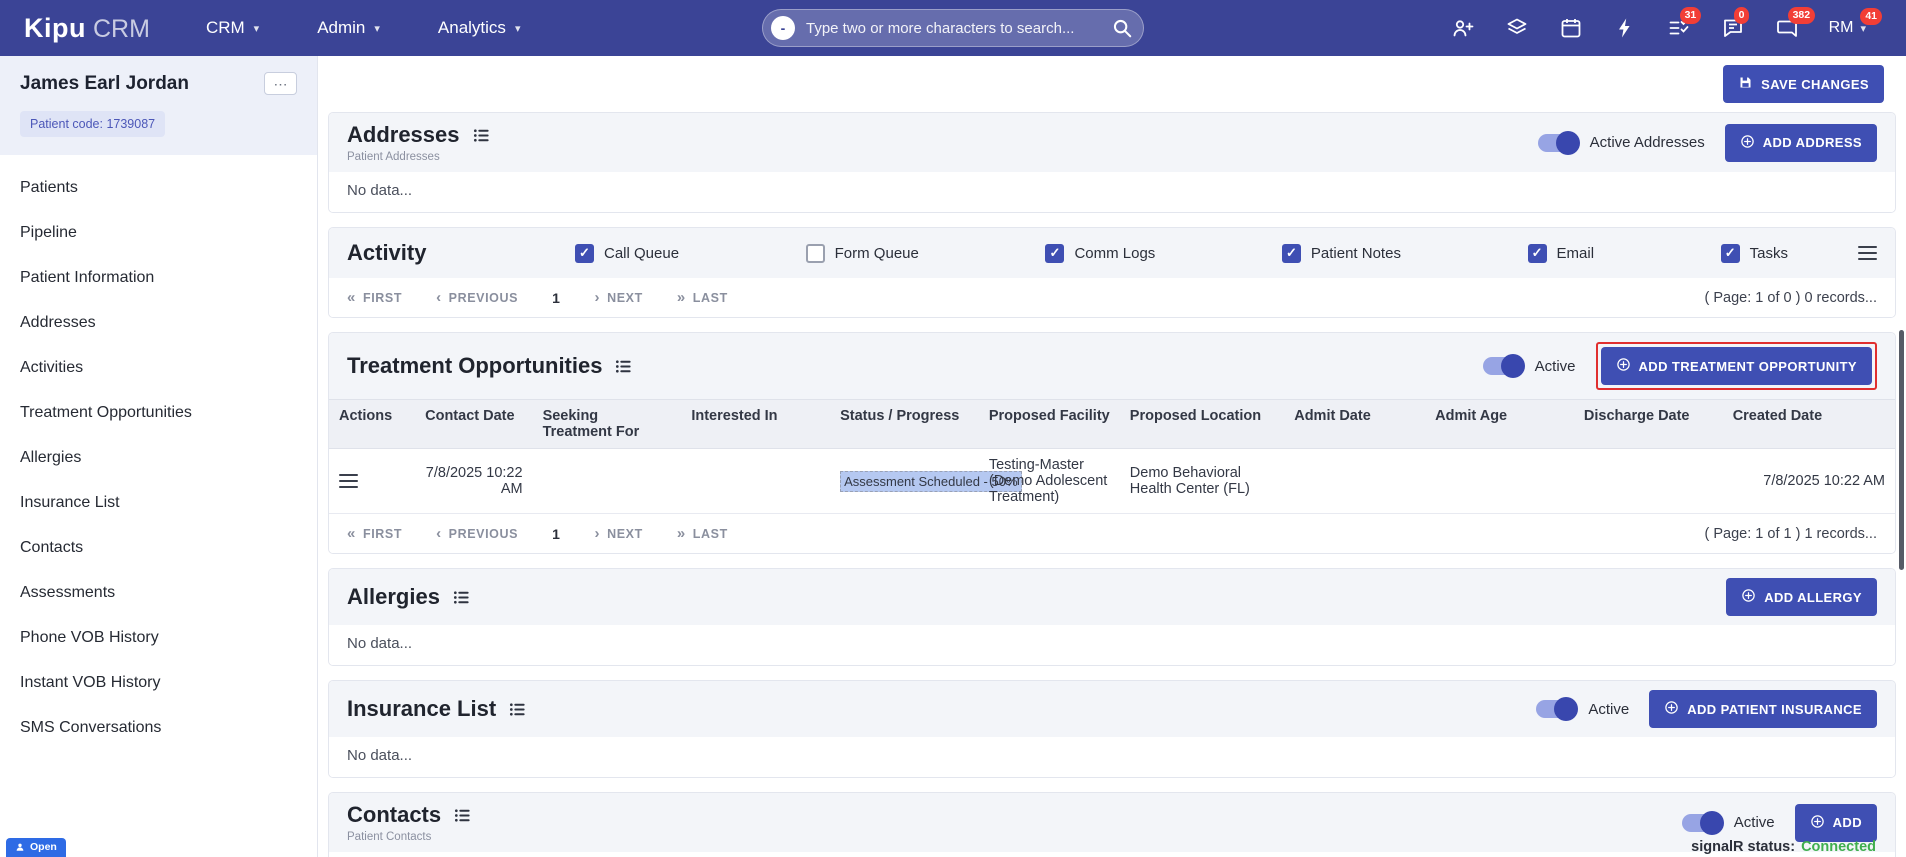 The height and width of the screenshot is (857, 1906). I want to click on sidebar-item-assessments: Assessments, so click(158, 592).